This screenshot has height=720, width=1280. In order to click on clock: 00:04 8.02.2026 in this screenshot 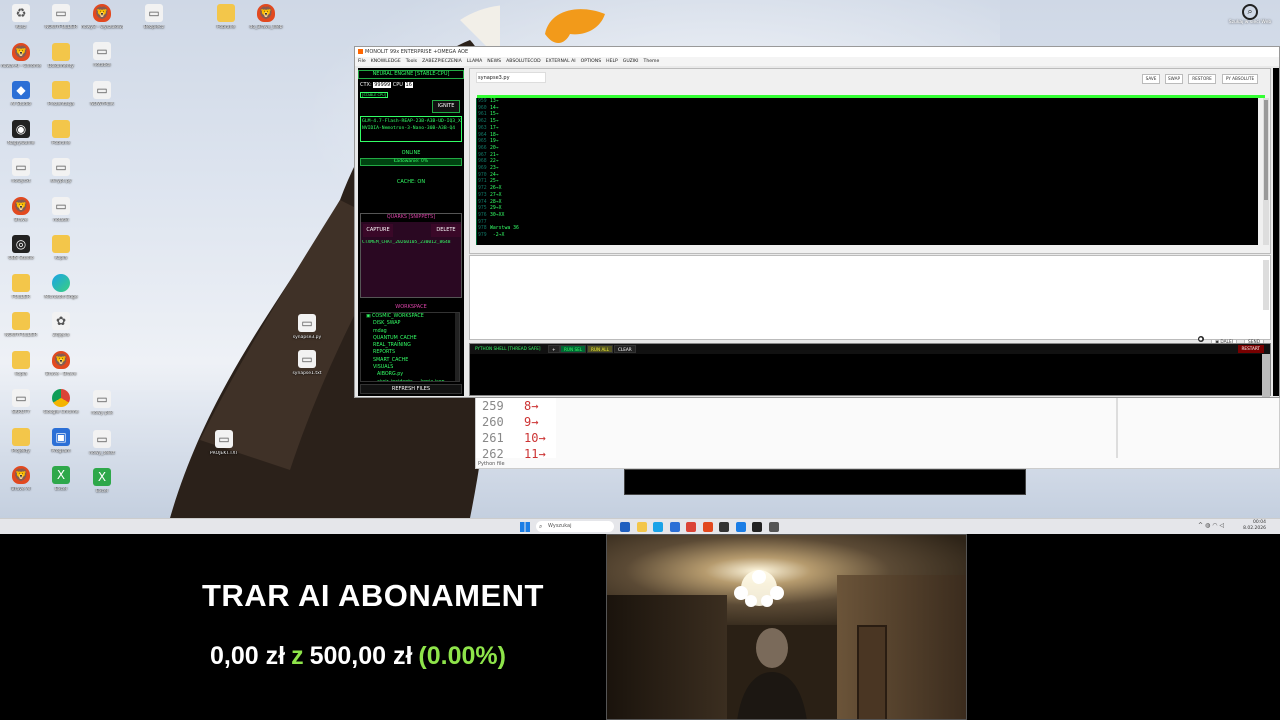, I will do `click(1254, 526)`.